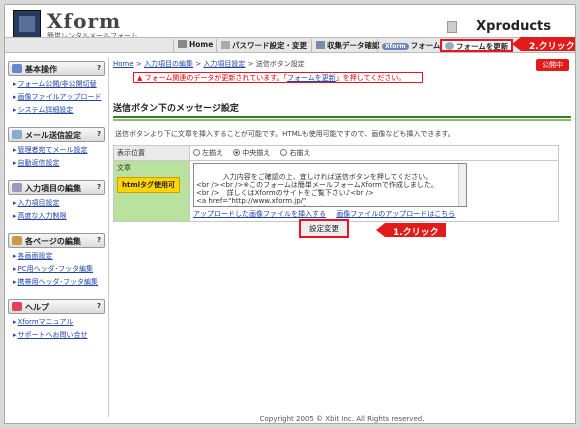  I want to click on text-label: 文章, so click(124, 168).